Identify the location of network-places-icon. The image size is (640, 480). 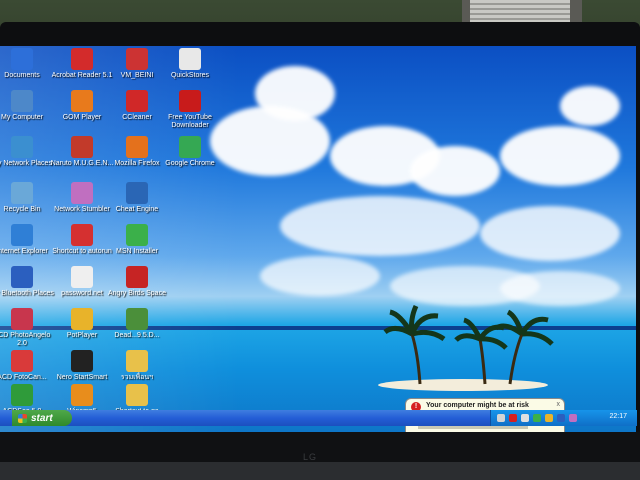
(22, 147).